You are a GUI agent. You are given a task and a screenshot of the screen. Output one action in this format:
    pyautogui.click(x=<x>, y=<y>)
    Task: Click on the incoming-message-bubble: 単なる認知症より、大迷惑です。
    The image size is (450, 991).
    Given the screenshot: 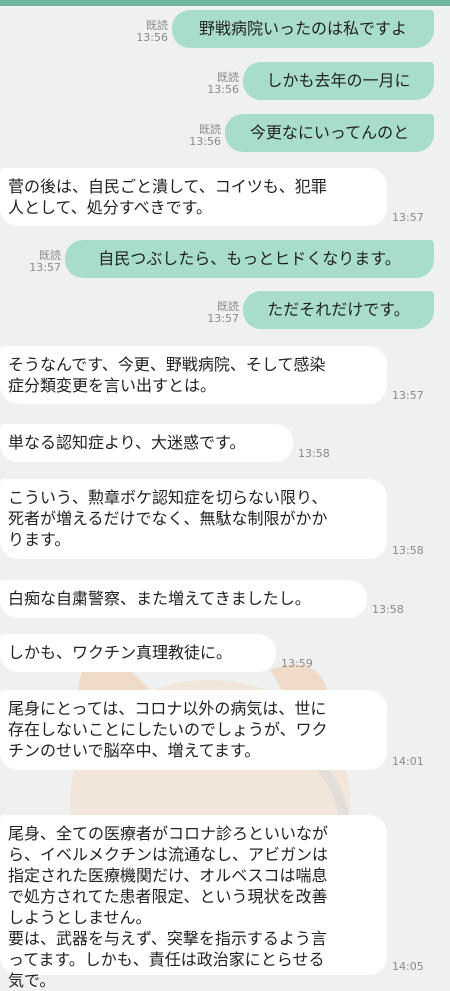 What is the action you would take?
    pyautogui.click(x=146, y=443)
    